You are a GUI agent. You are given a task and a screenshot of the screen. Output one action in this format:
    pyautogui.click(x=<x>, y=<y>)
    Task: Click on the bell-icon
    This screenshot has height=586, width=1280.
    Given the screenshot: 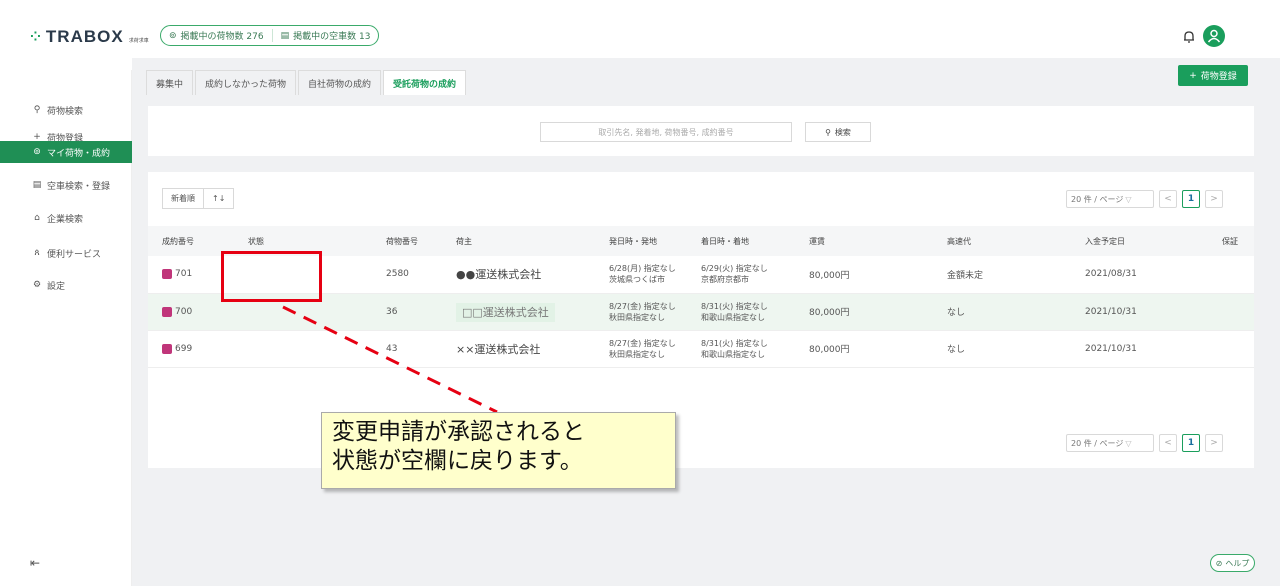 What is the action you would take?
    pyautogui.click(x=1189, y=37)
    